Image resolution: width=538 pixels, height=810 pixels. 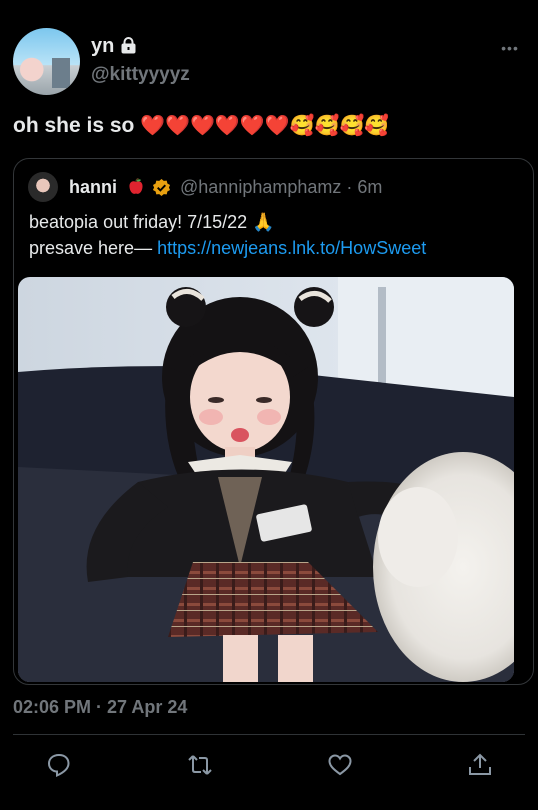 What do you see at coordinates (291, 248) in the screenshot?
I see `presave-link: https://newjeans.lnk.to/HowSweet` at bounding box center [291, 248].